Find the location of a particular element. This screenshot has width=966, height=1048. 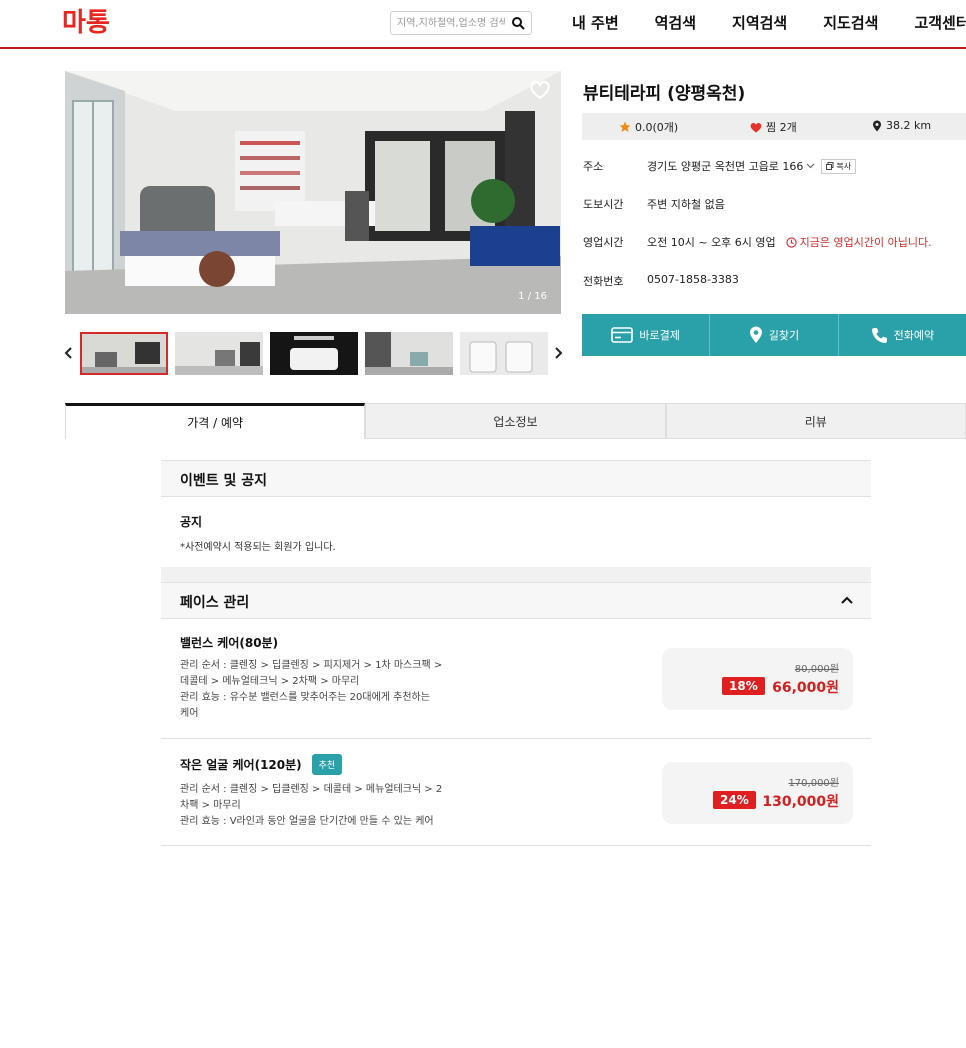

notice-title: 공지 is located at coordinates (191, 522).